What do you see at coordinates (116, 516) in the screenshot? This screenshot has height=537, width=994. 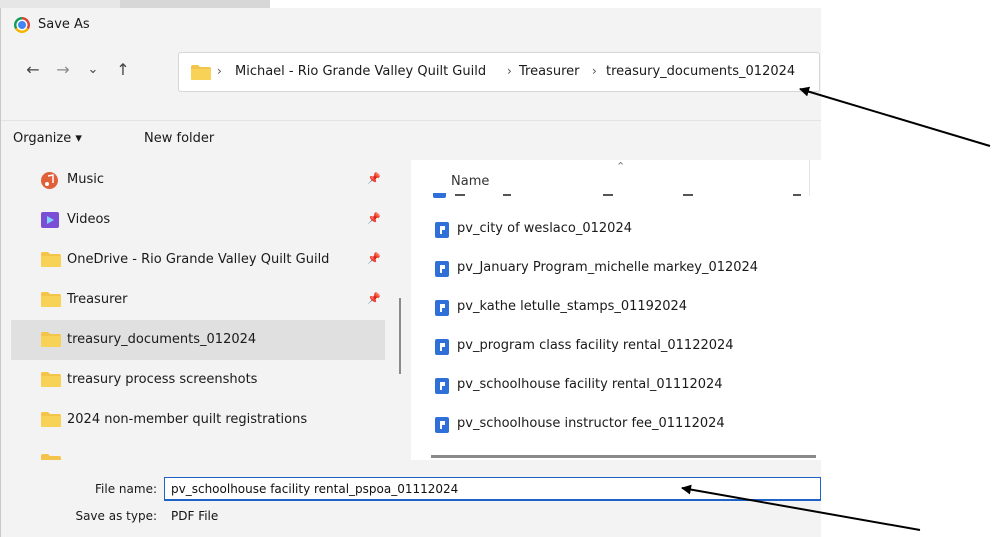 I see `save-type-label: Save as type:` at bounding box center [116, 516].